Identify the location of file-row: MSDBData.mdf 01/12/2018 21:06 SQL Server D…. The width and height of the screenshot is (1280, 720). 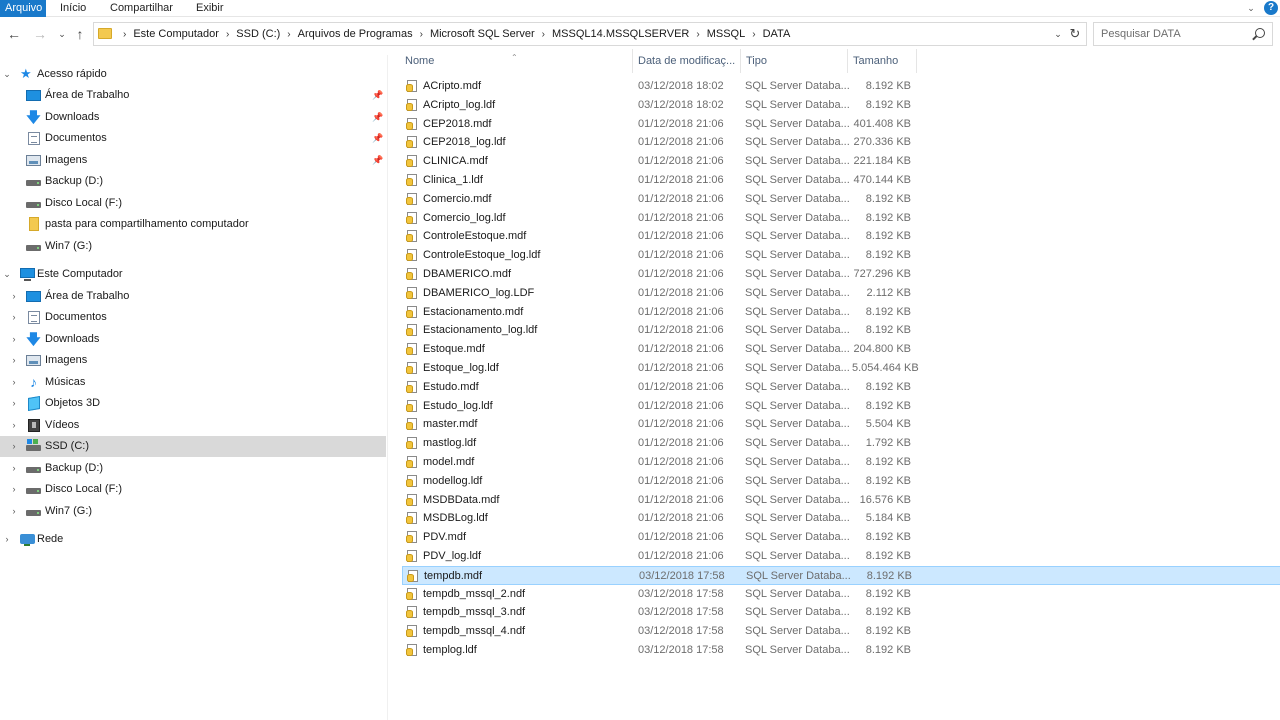
(841, 500).